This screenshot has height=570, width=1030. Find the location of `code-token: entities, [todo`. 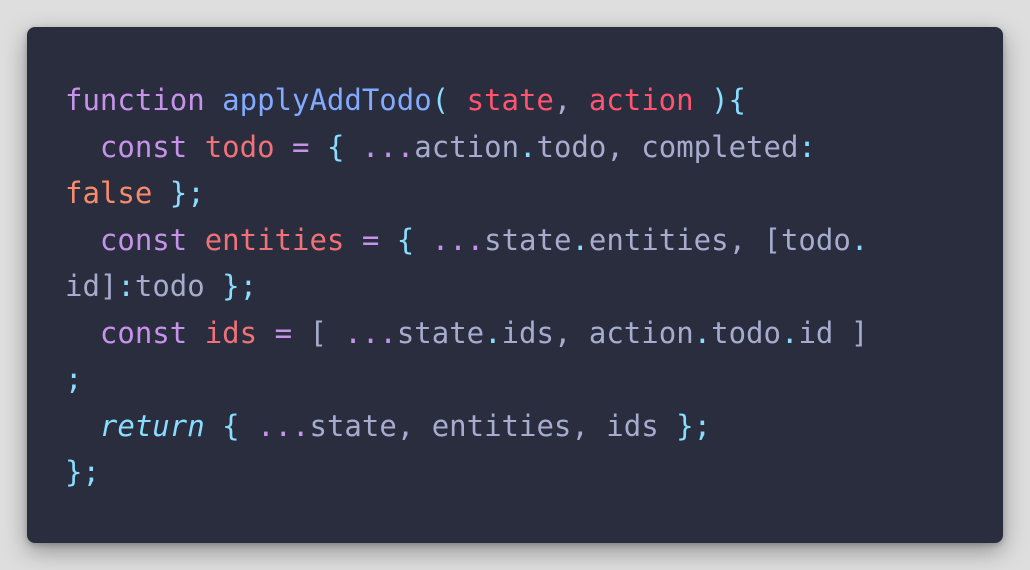

code-token: entities, [todo is located at coordinates (719, 239).